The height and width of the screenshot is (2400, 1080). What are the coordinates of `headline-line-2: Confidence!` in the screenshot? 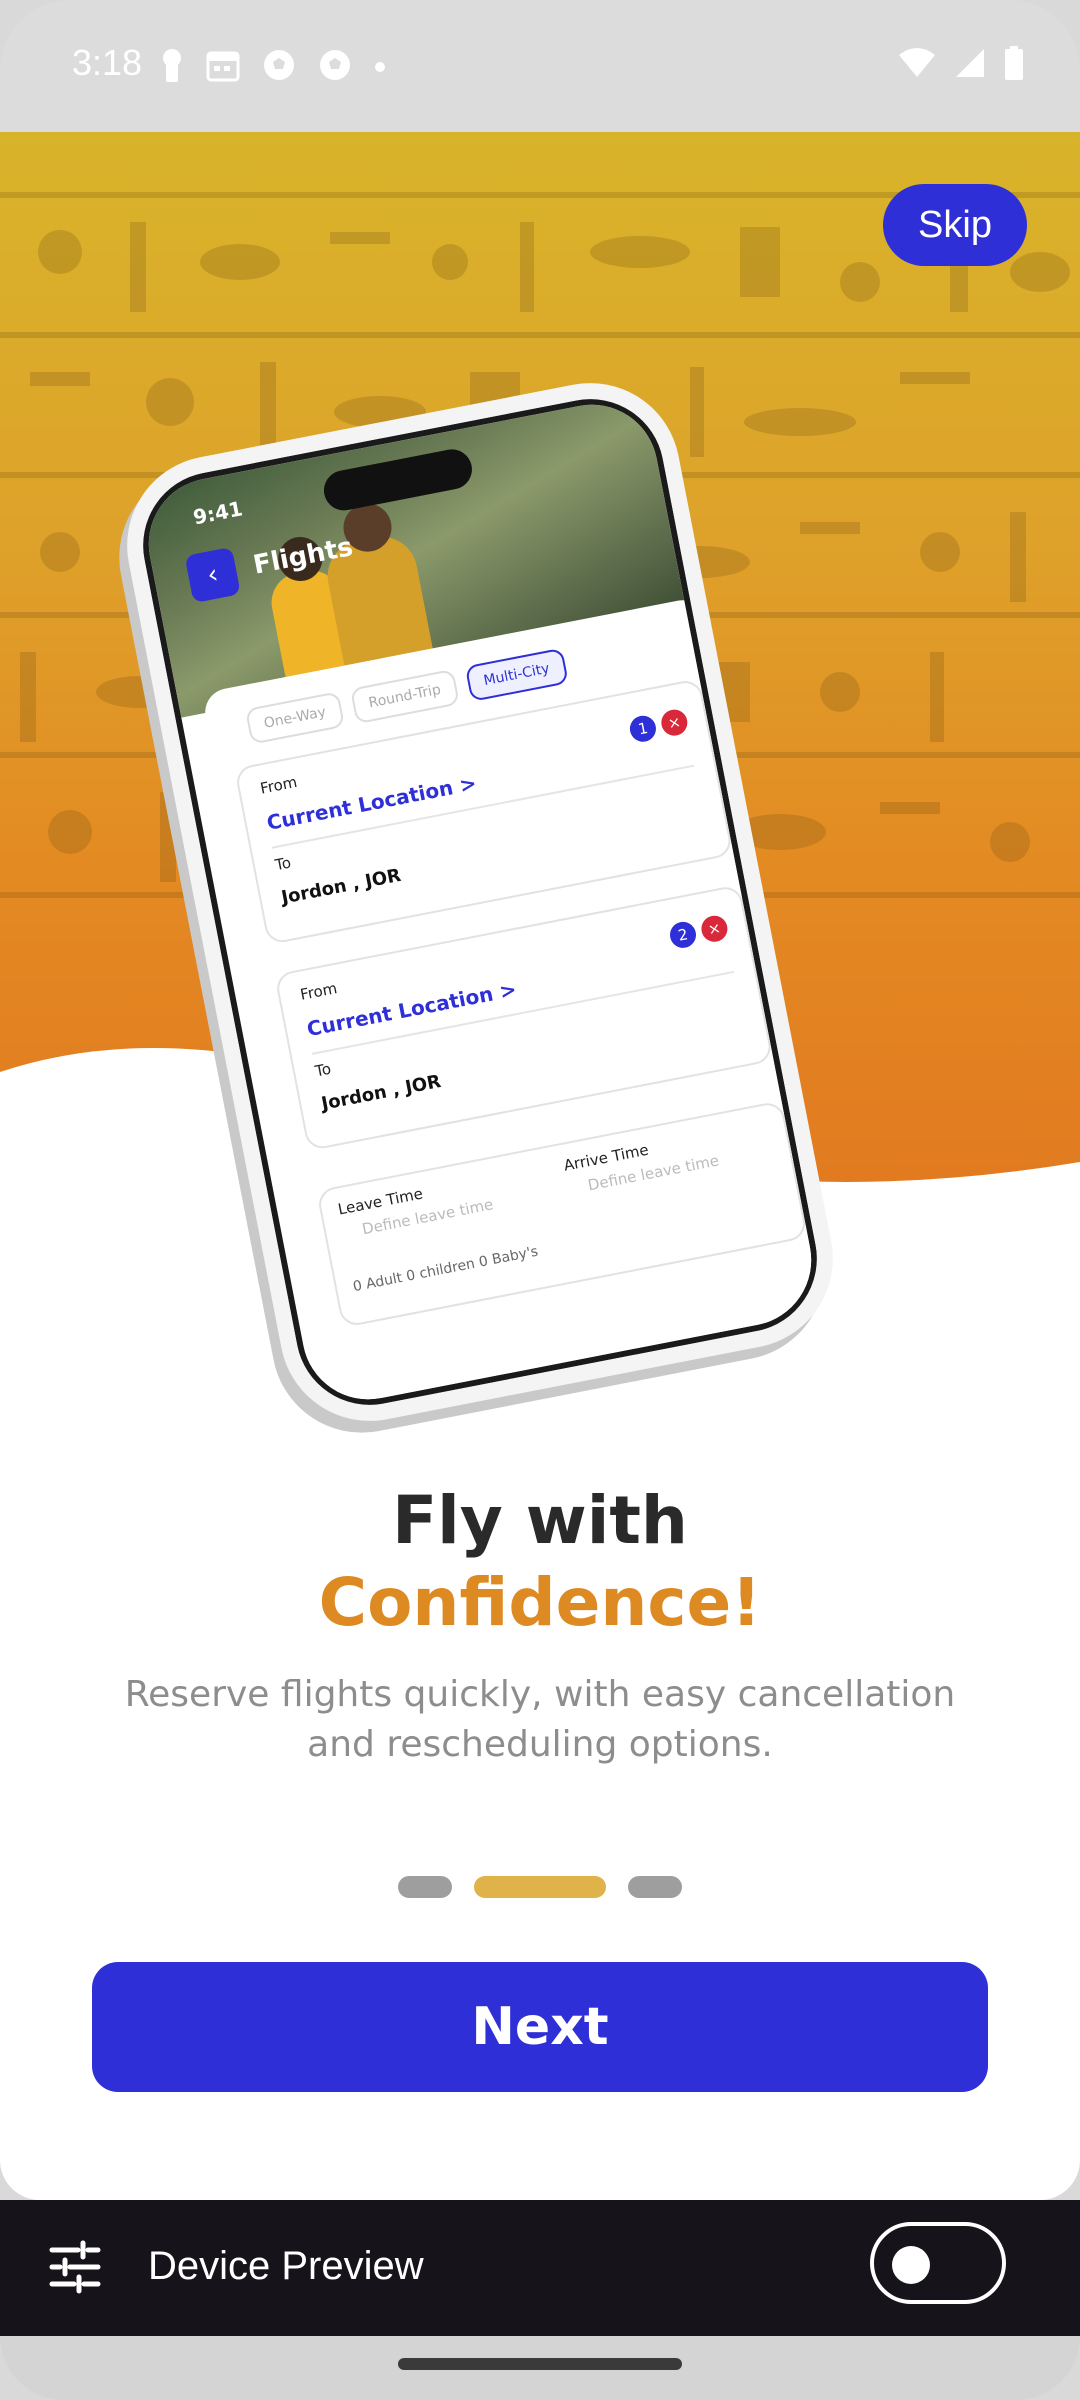 It's located at (540, 1602).